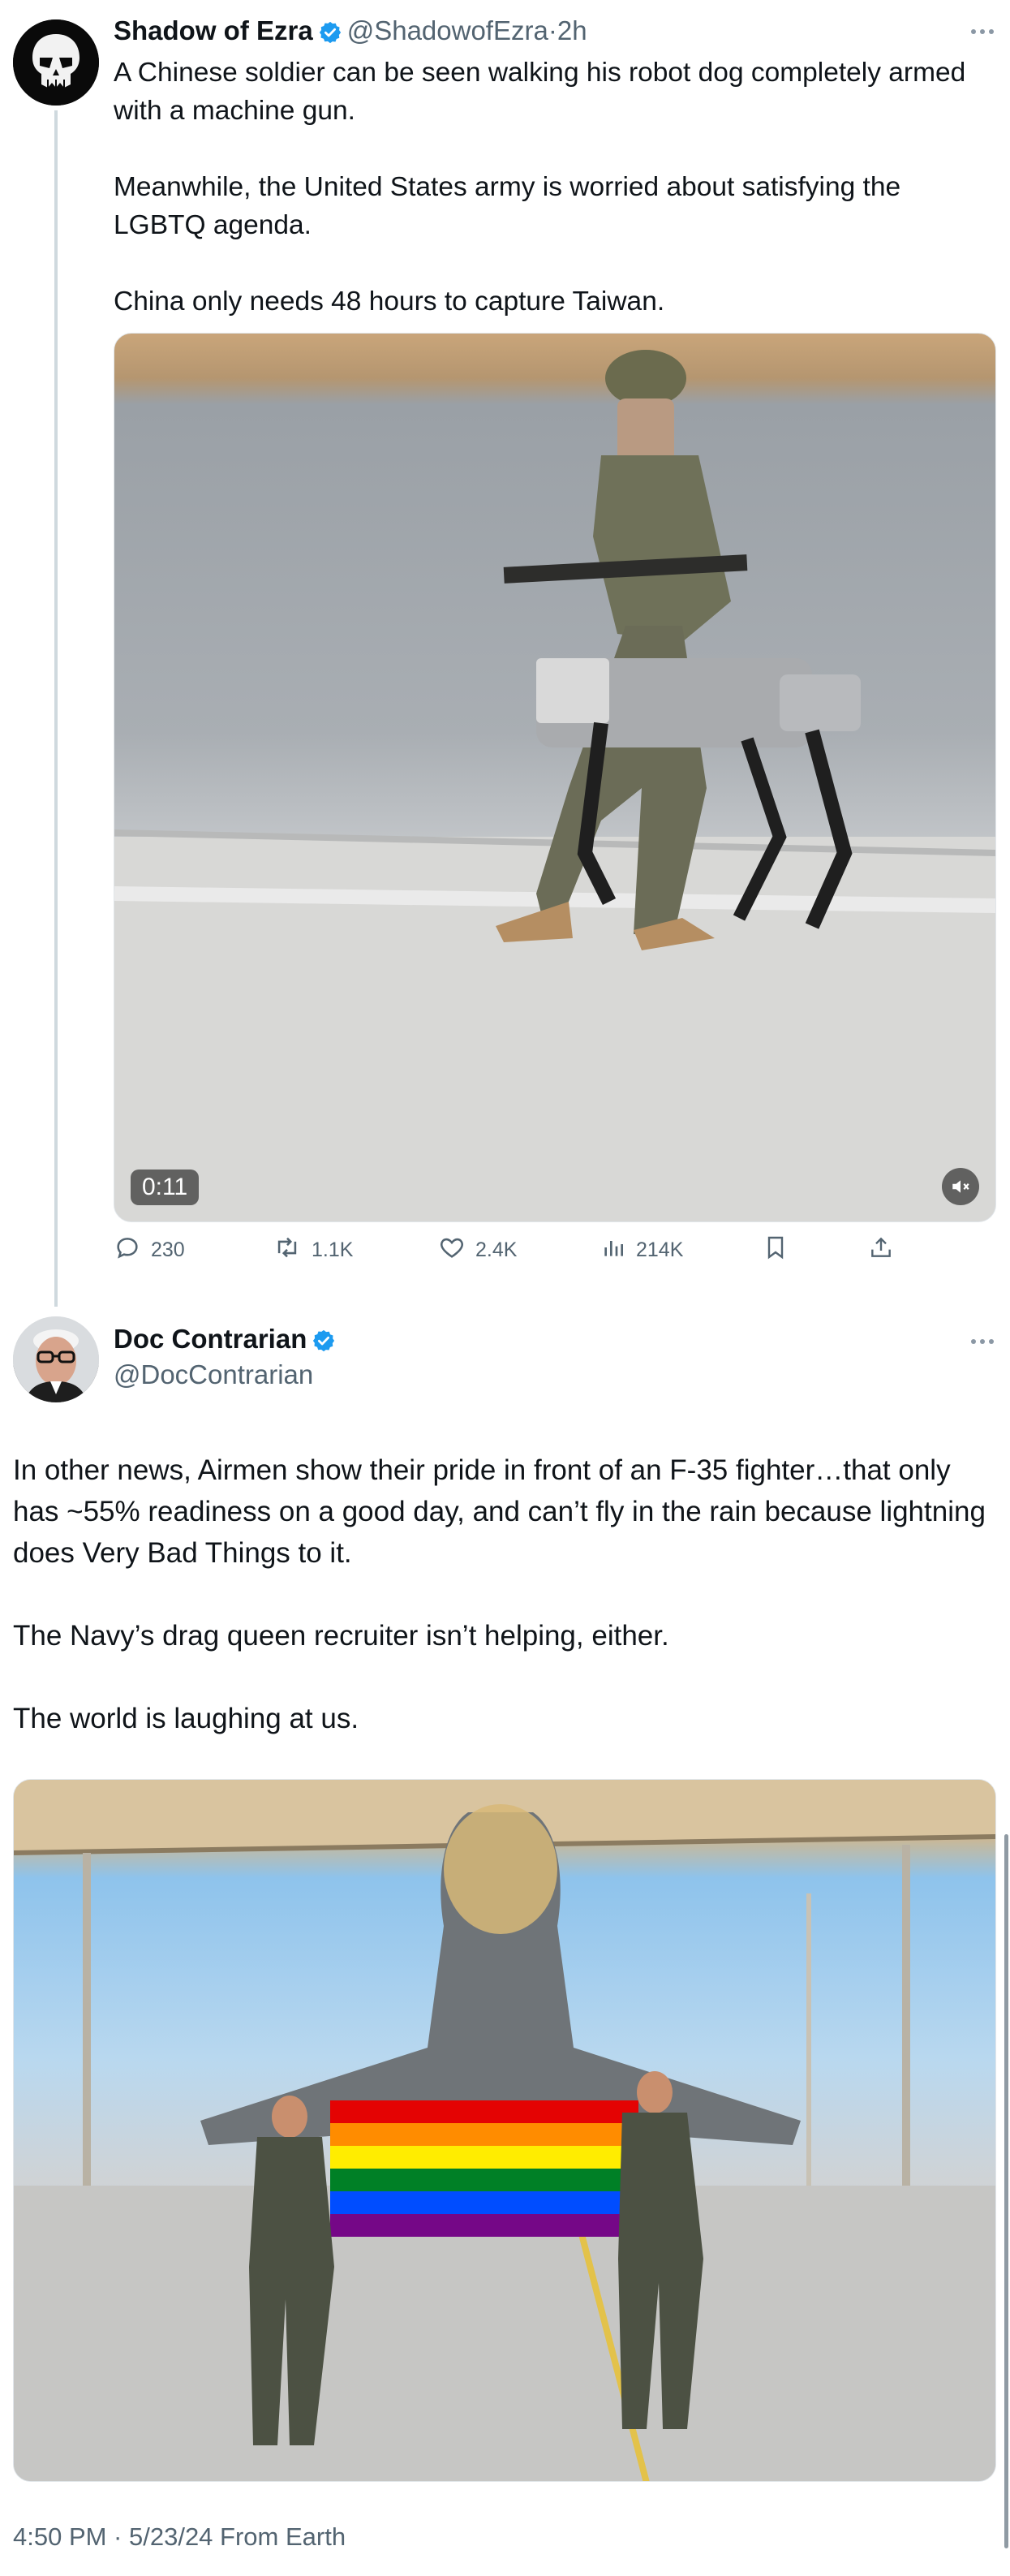 This screenshot has height=2576, width=1010. I want to click on tweet-actions: 230 1.1K 2.4K 214K, so click(555, 1252).